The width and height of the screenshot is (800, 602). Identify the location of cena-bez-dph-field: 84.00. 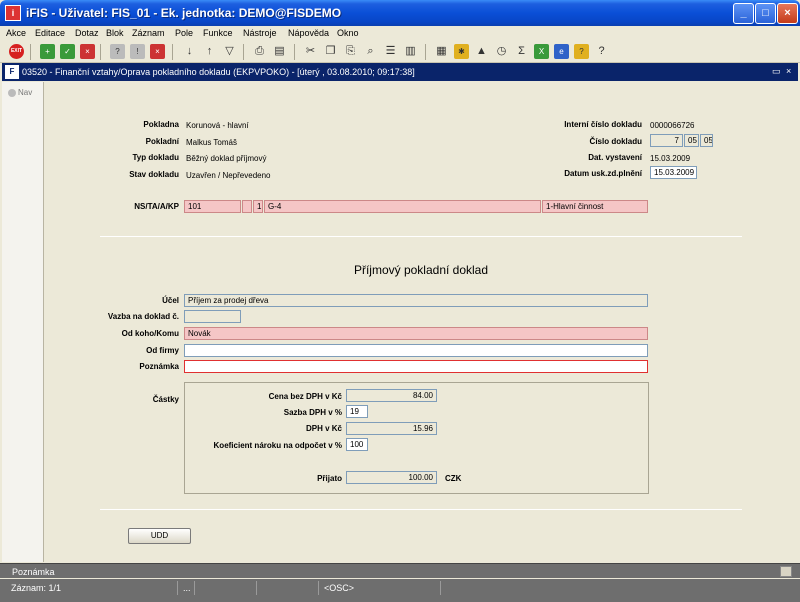
(391, 395).